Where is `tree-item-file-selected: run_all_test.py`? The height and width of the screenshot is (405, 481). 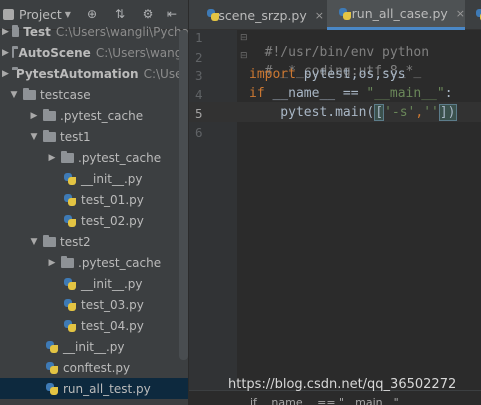 tree-item-file-selected: run_all_test.py is located at coordinates (94, 388).